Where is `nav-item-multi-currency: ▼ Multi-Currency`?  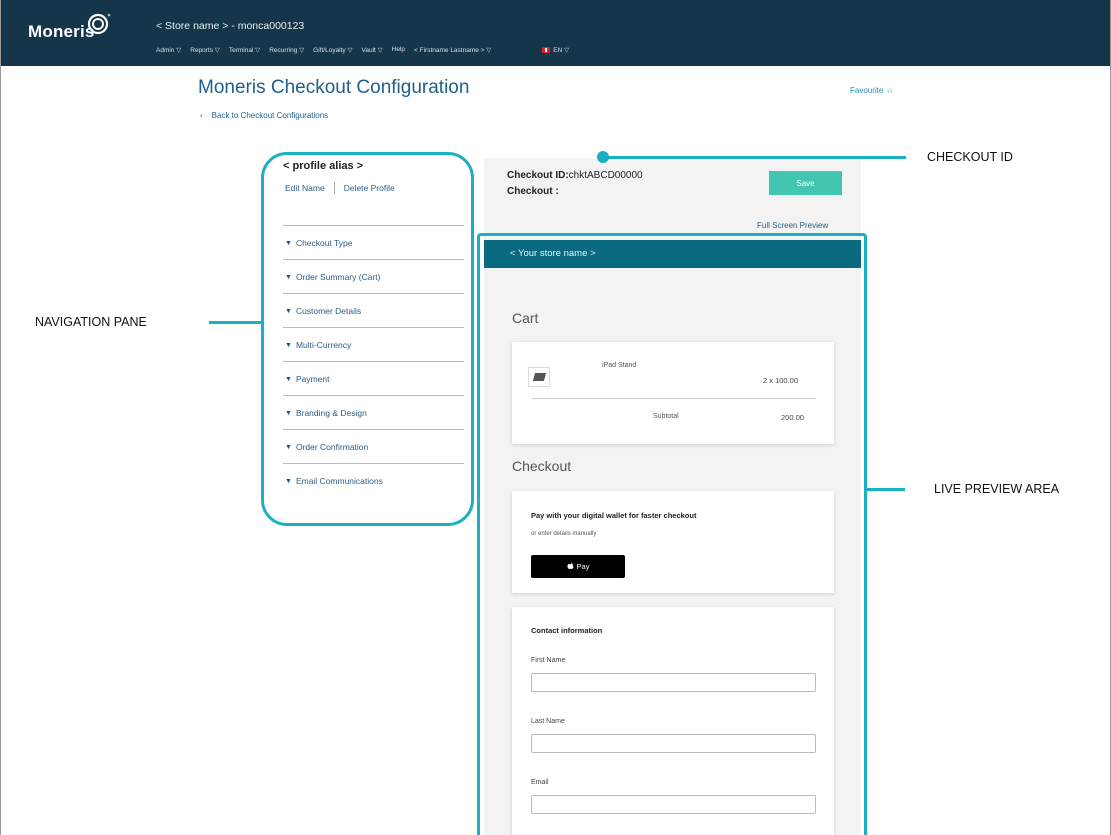
nav-item-multi-currency: ▼ Multi-Currency is located at coordinates (318, 345).